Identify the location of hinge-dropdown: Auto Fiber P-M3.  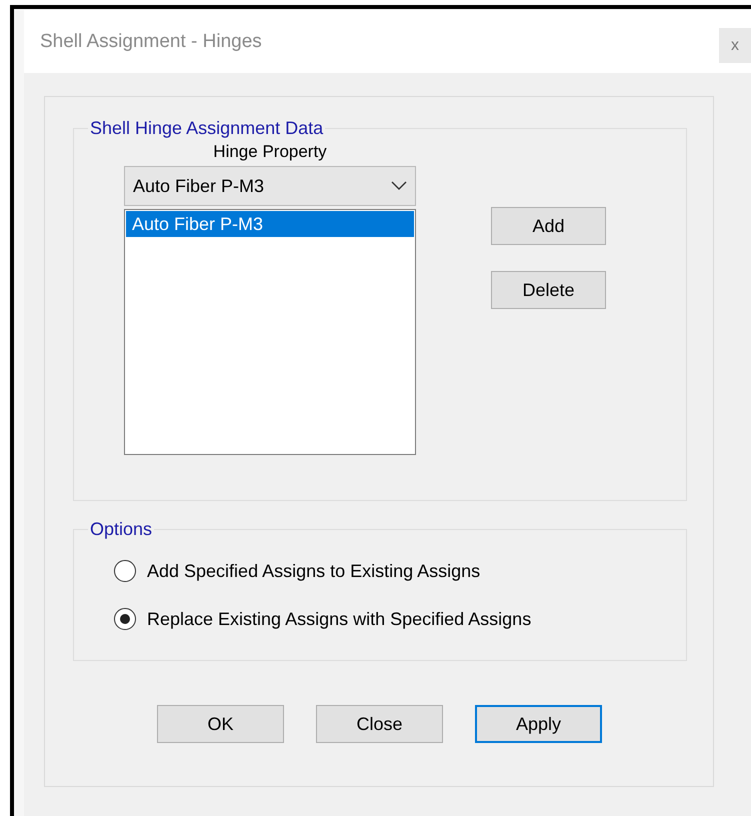
(270, 186).